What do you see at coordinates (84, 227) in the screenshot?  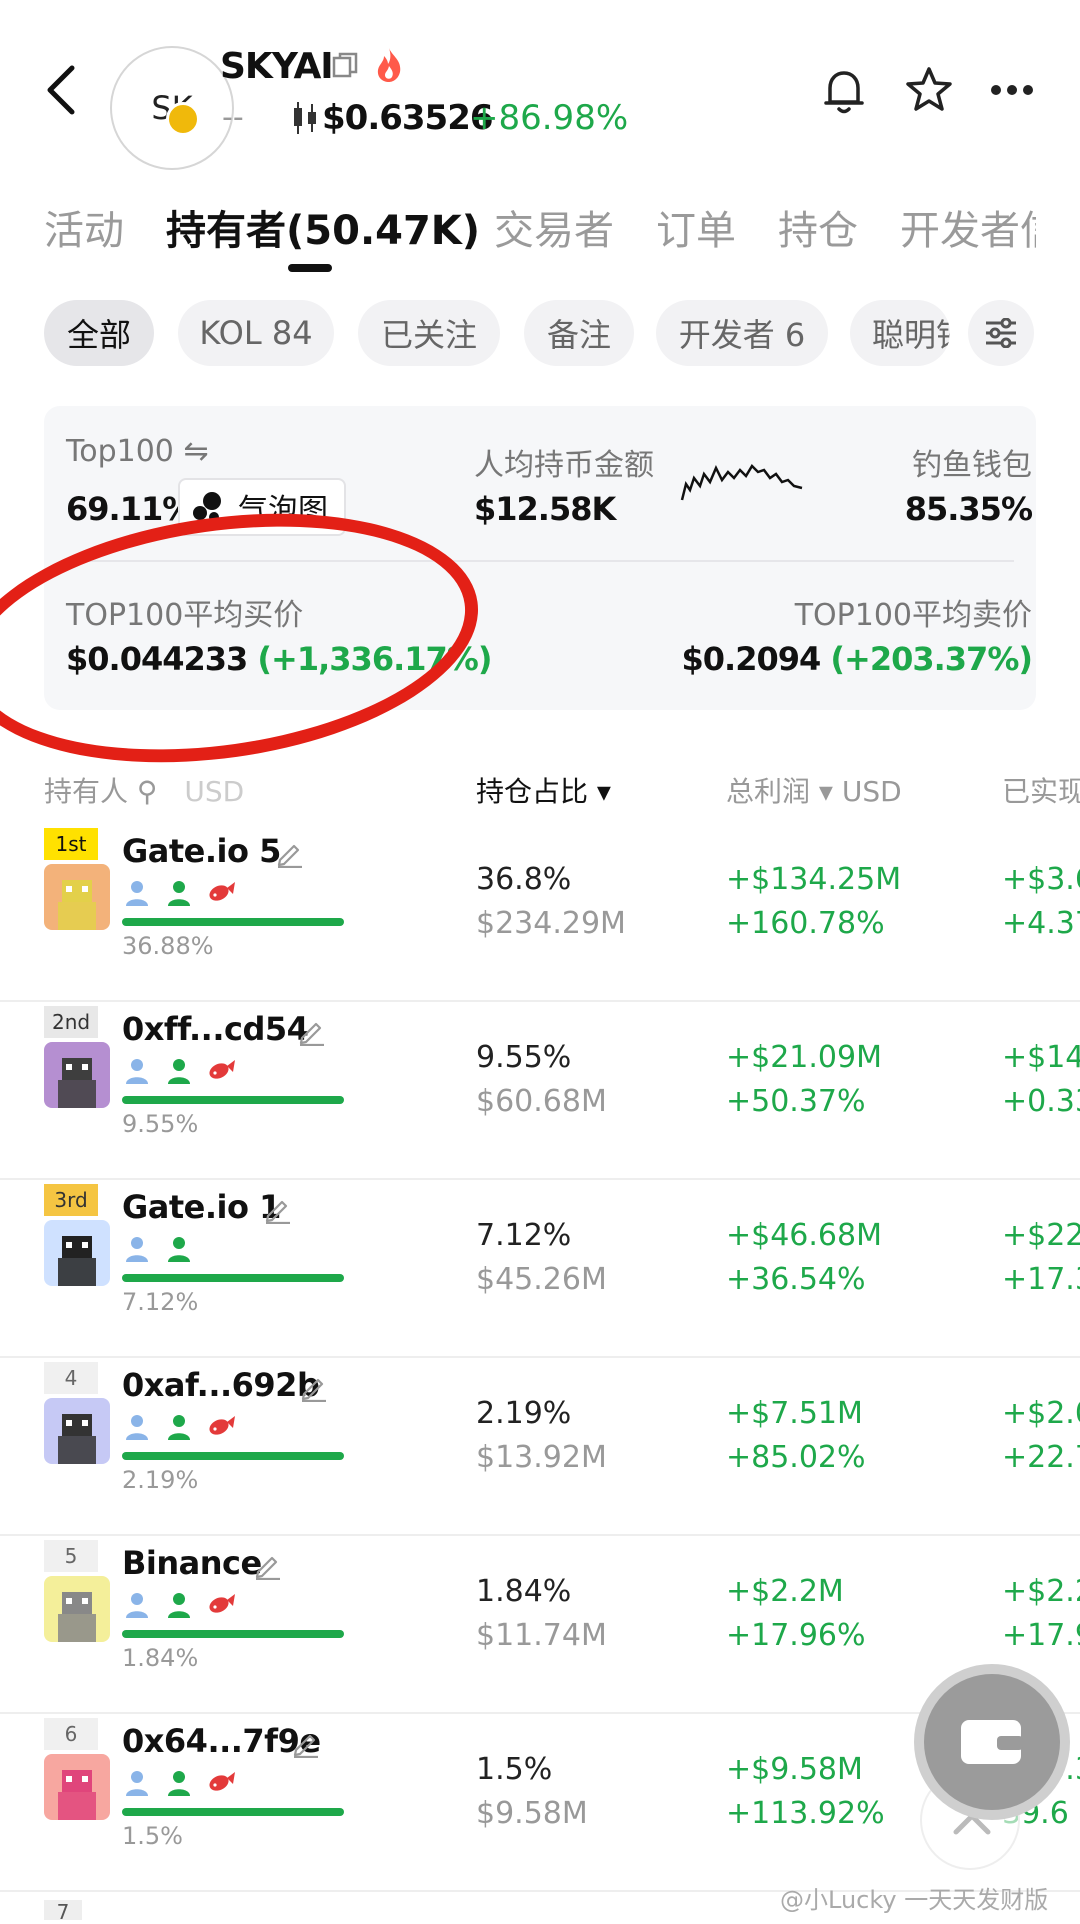 I see `tab-activity: 活动` at bounding box center [84, 227].